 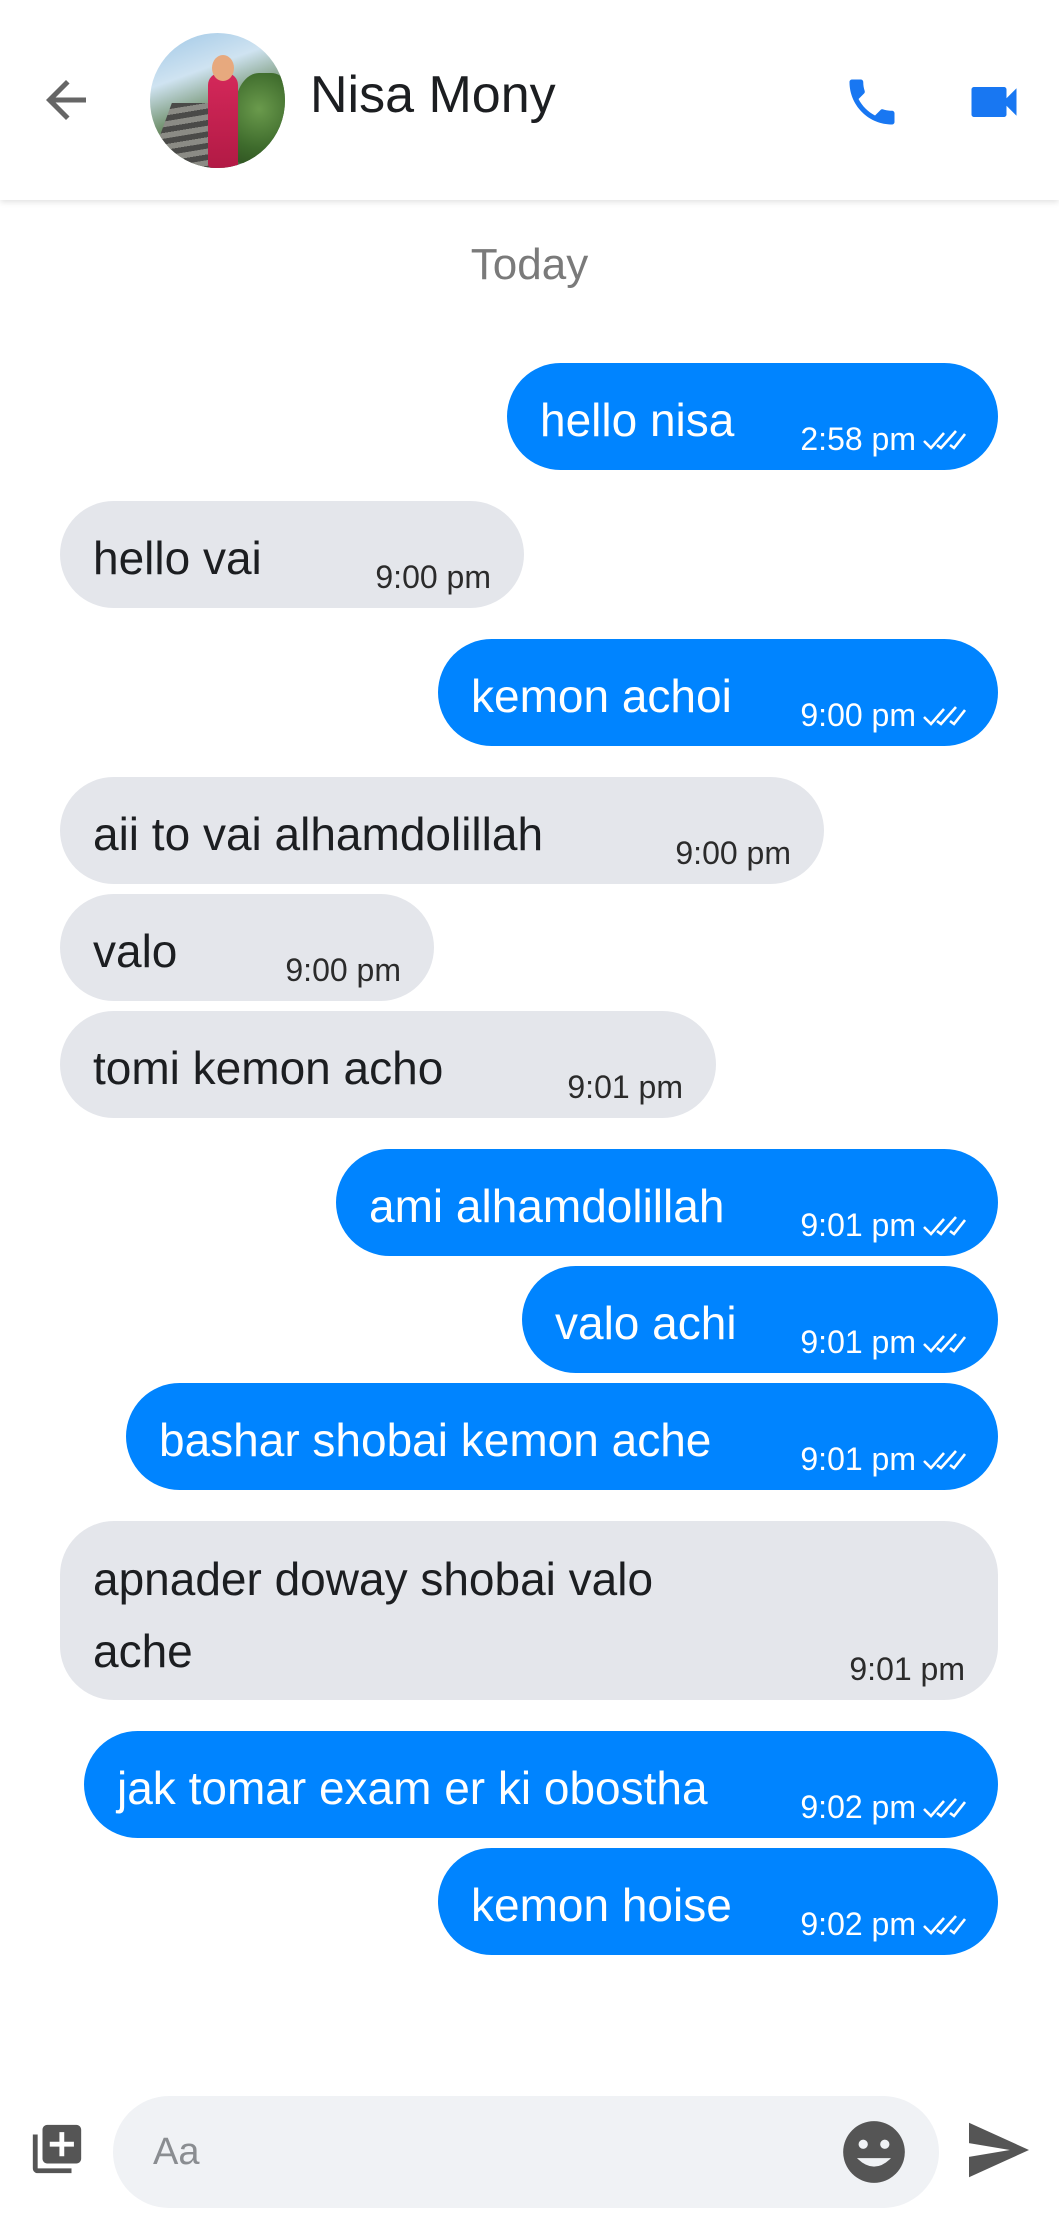 What do you see at coordinates (217, 100) in the screenshot?
I see `avatar` at bounding box center [217, 100].